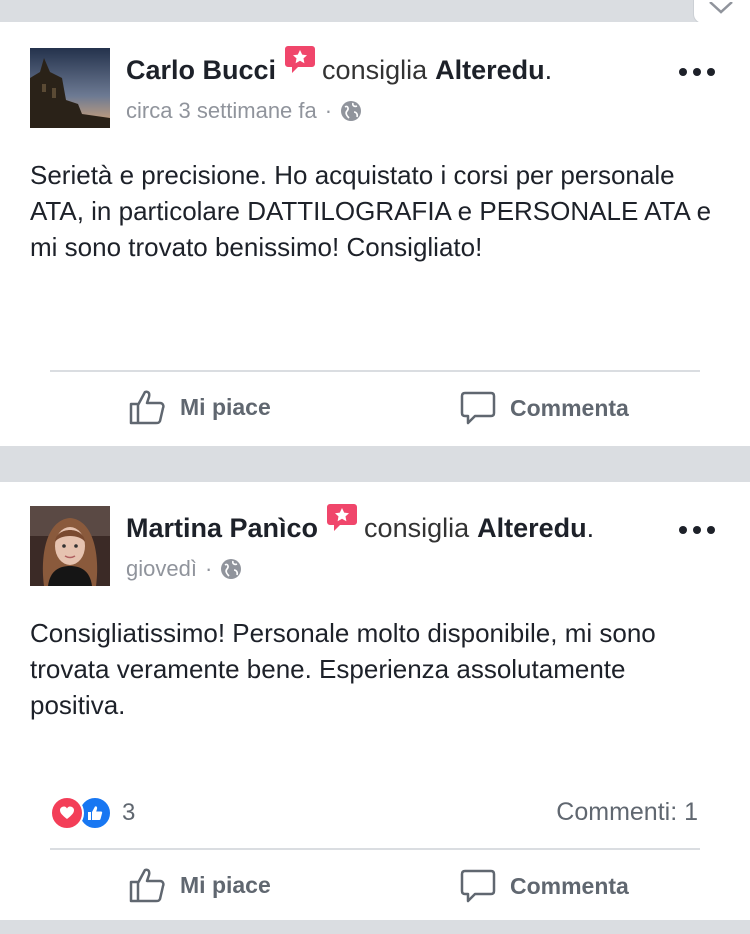  Describe the element at coordinates (221, 111) in the screenshot. I see `post-timestamp: circa 3 settimane fa` at that location.